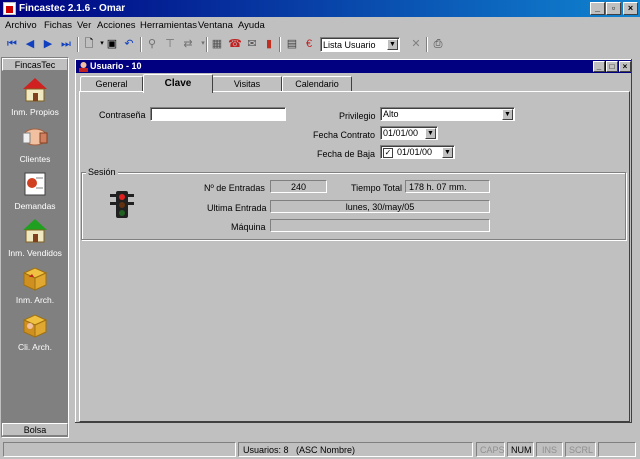  I want to click on window-titlebar: Fincastec 2.1.6 - Omar _ ▫ ×, so click(320, 8).